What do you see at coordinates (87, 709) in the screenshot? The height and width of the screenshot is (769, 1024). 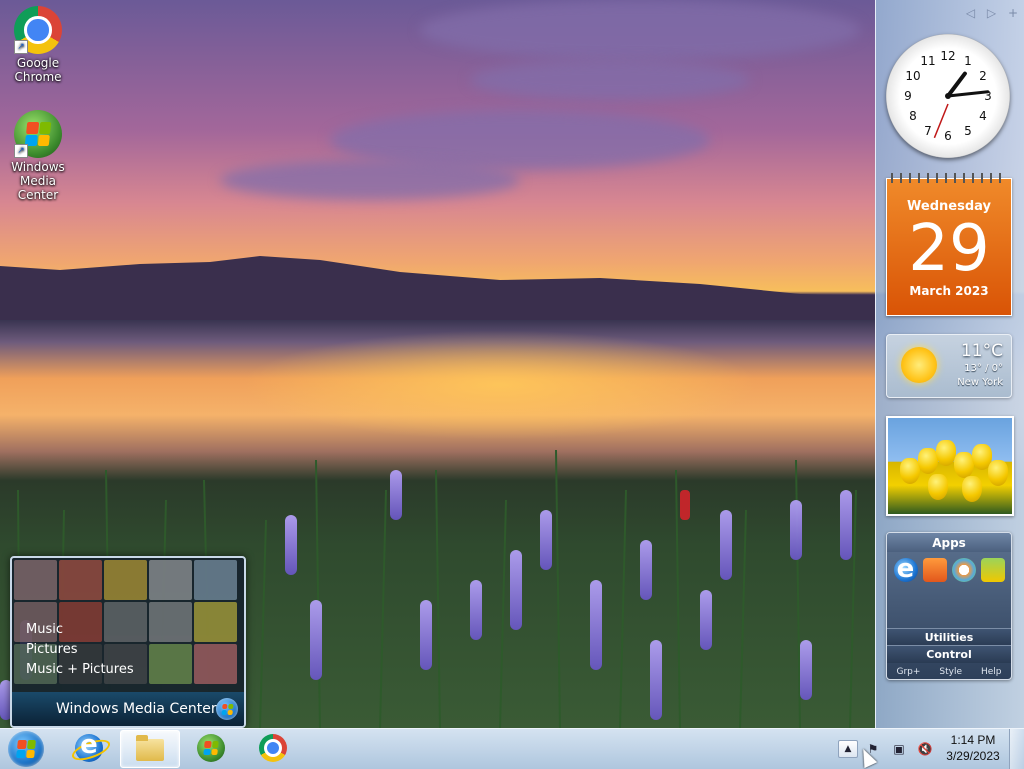 I see `media-center-title-prefix: Windows` at bounding box center [87, 709].